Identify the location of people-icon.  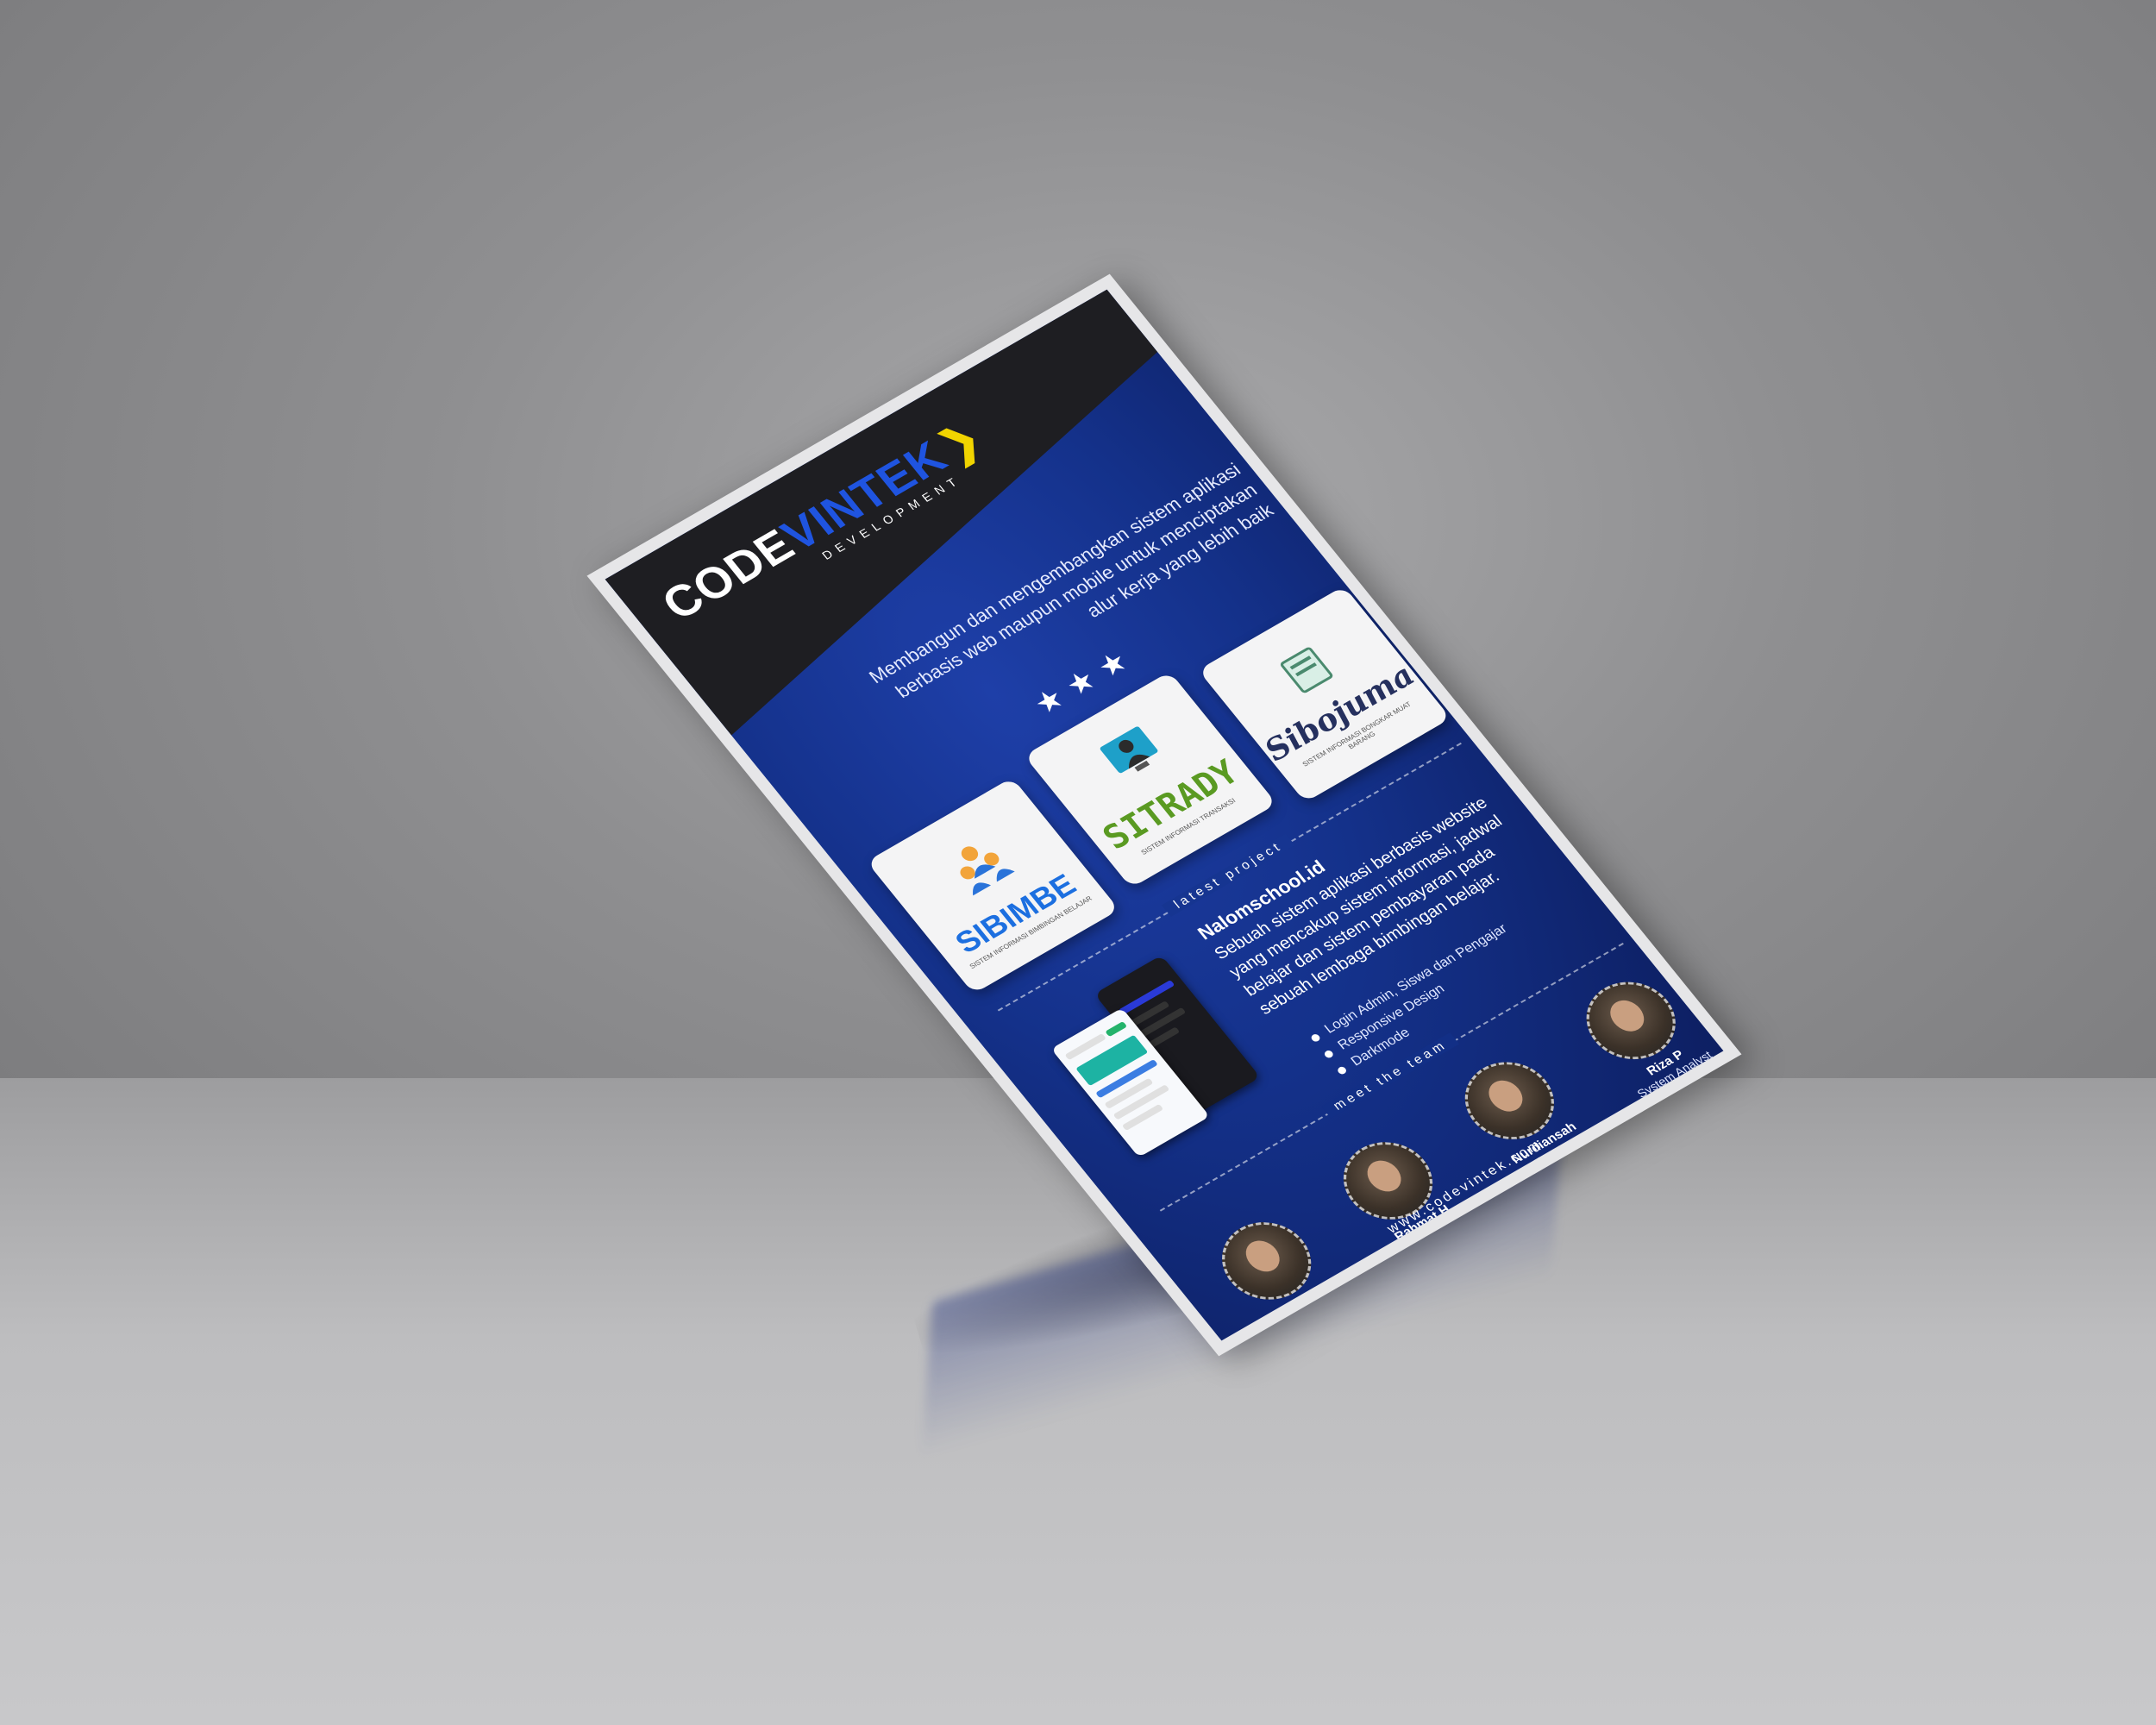
(987, 871).